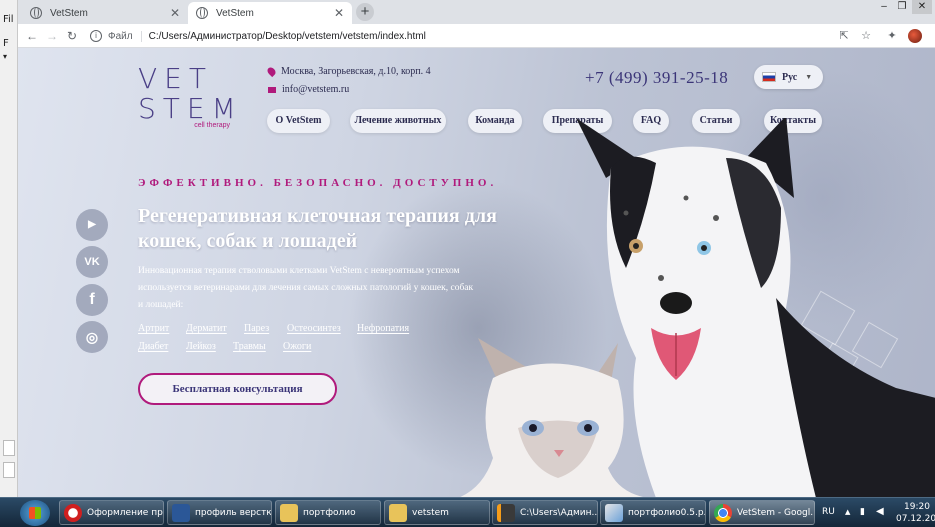 This screenshot has width=935, height=527. Describe the element at coordinates (656, 78) in the screenshot. I see `phone-number: +7 (499) 391-25-18` at that location.